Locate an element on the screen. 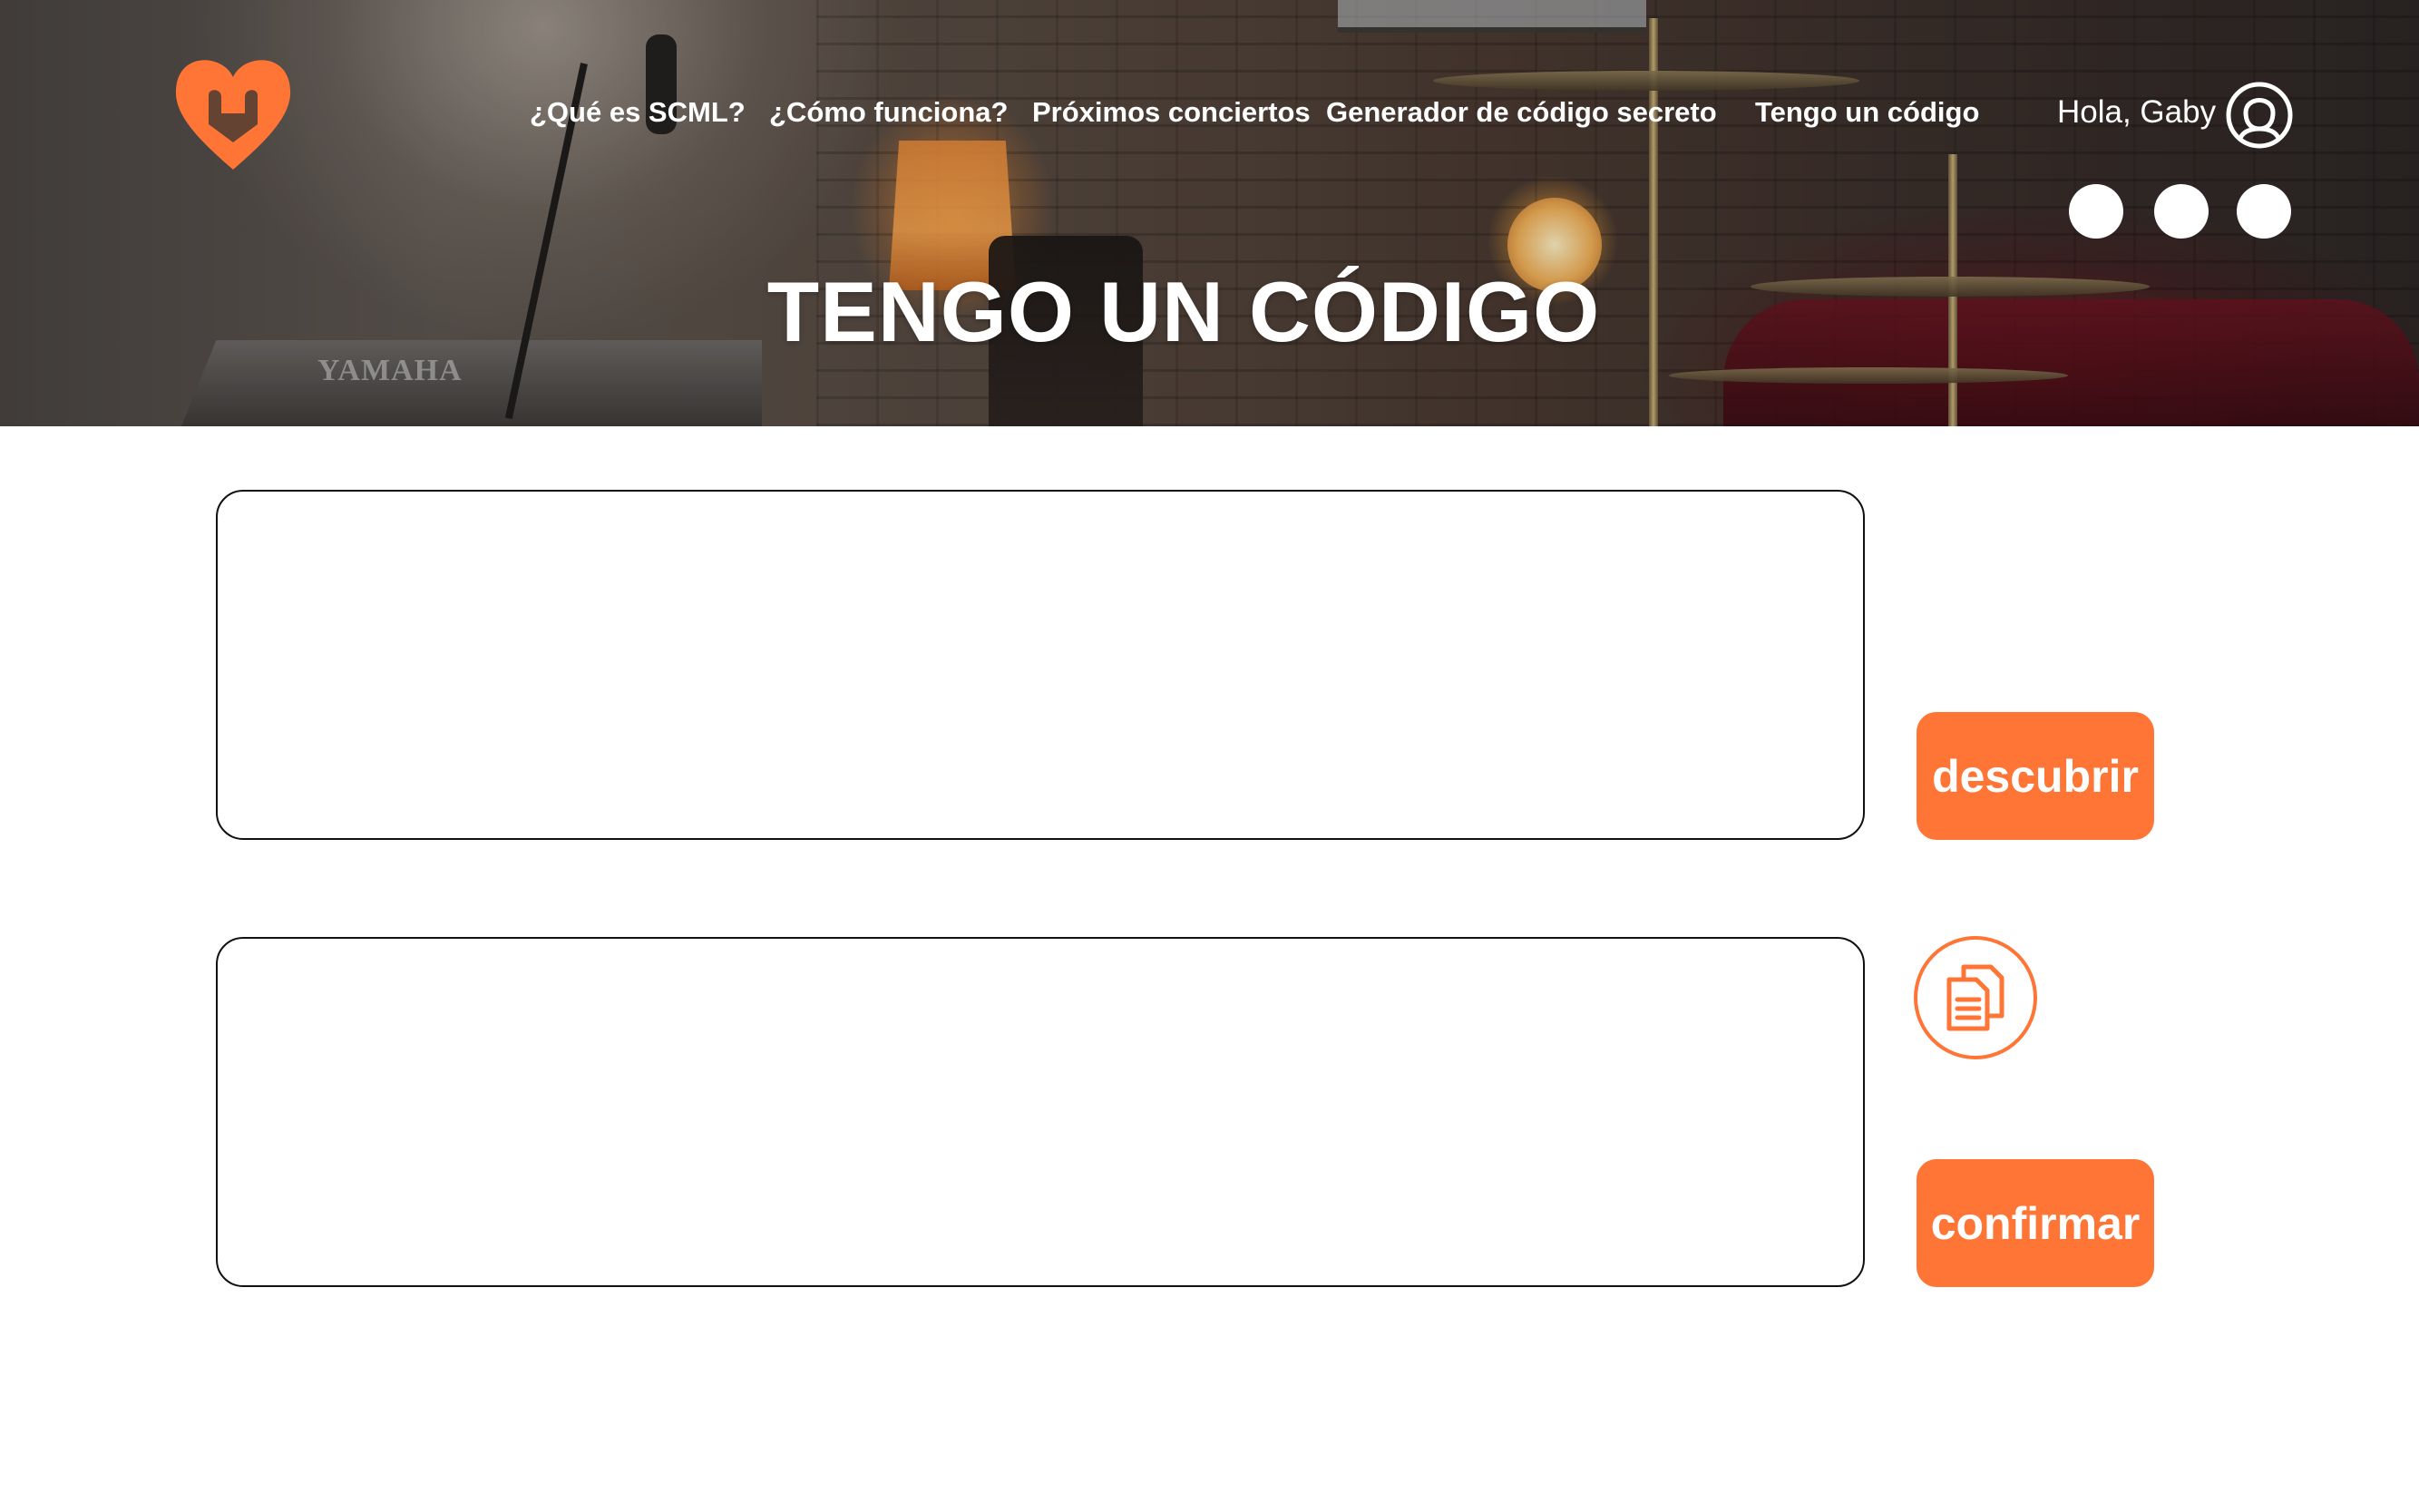 The image size is (2419, 1512). copy-button is located at coordinates (1976, 997).